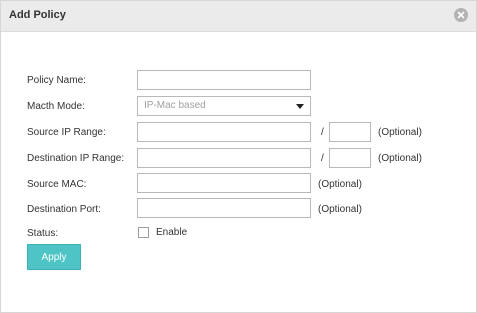  I want to click on status-enable-label: Enable, so click(171, 233).